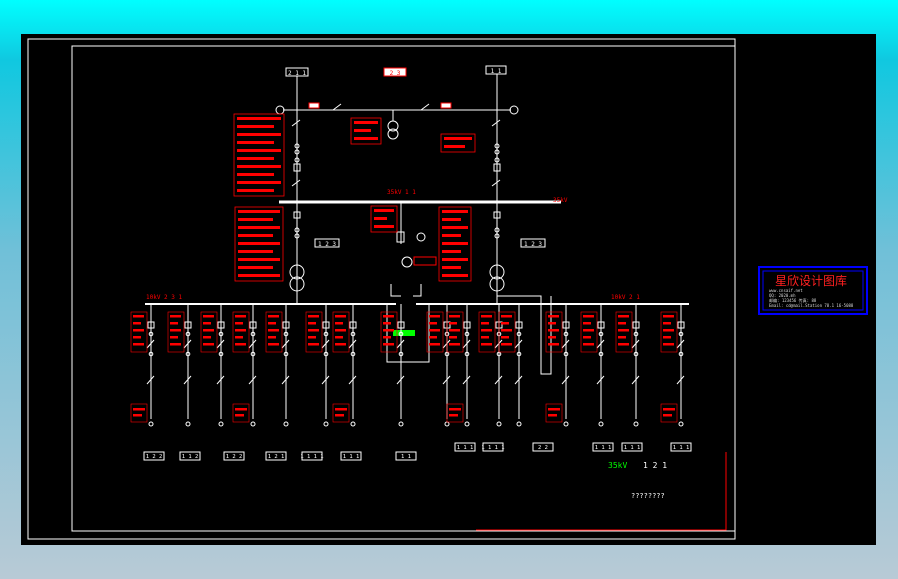  I want to click on outlet-tag-label: 1 1, so click(406, 457).